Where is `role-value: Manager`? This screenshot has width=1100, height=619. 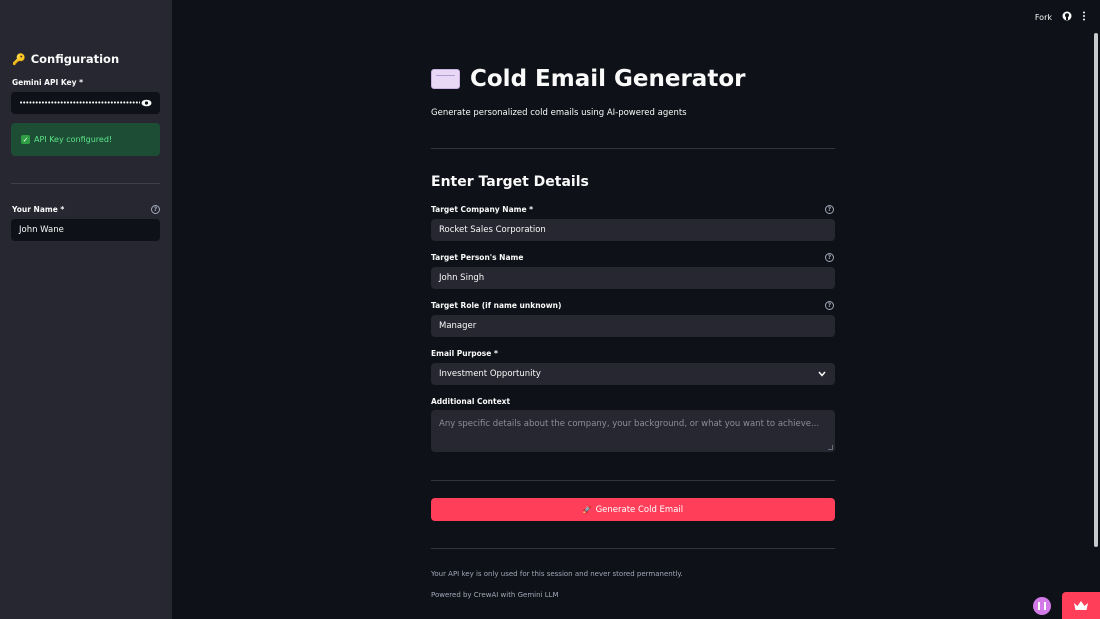
role-value: Manager is located at coordinates (458, 326).